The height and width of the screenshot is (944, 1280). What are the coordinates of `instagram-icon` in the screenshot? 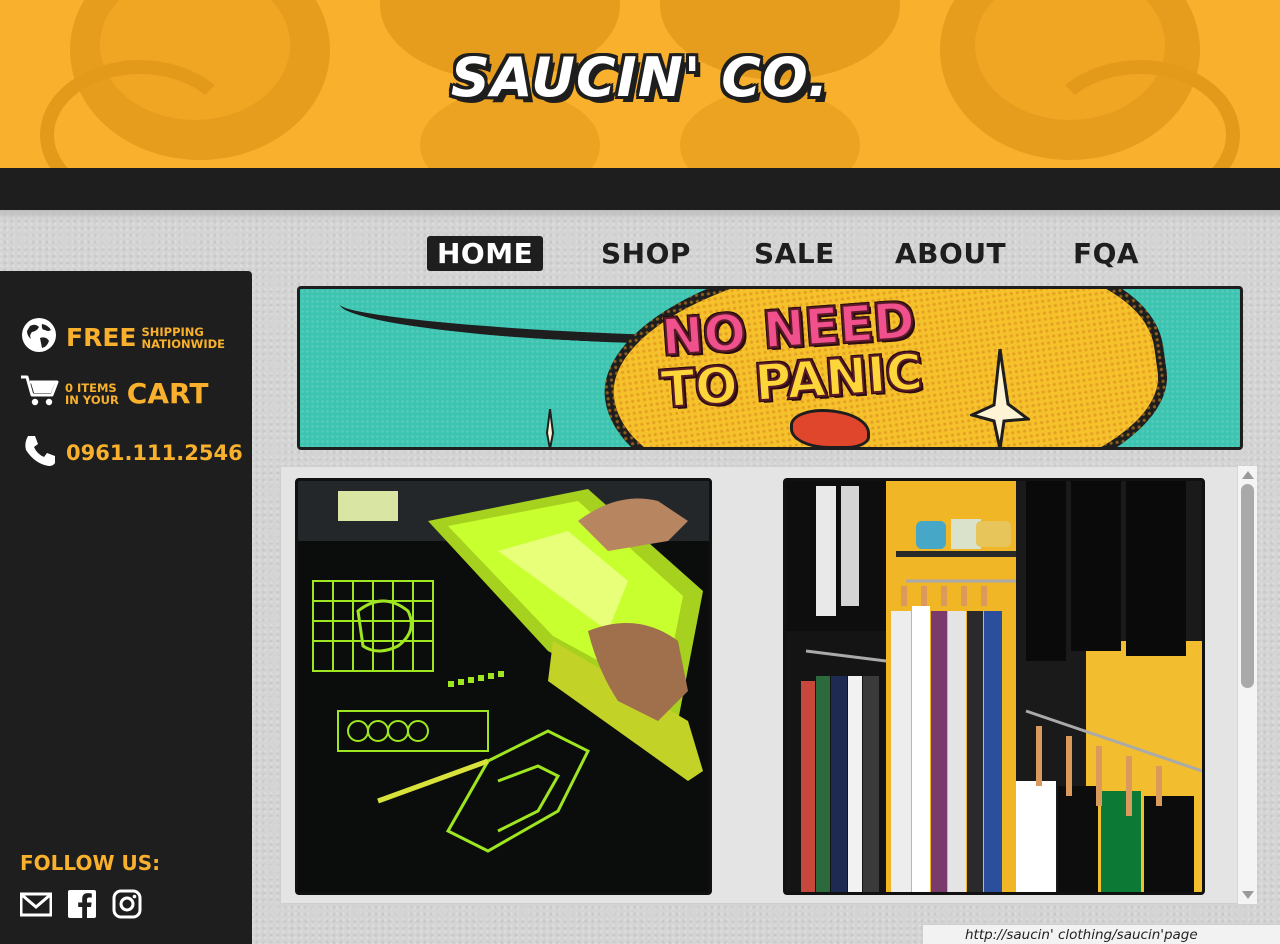 It's located at (127, 904).